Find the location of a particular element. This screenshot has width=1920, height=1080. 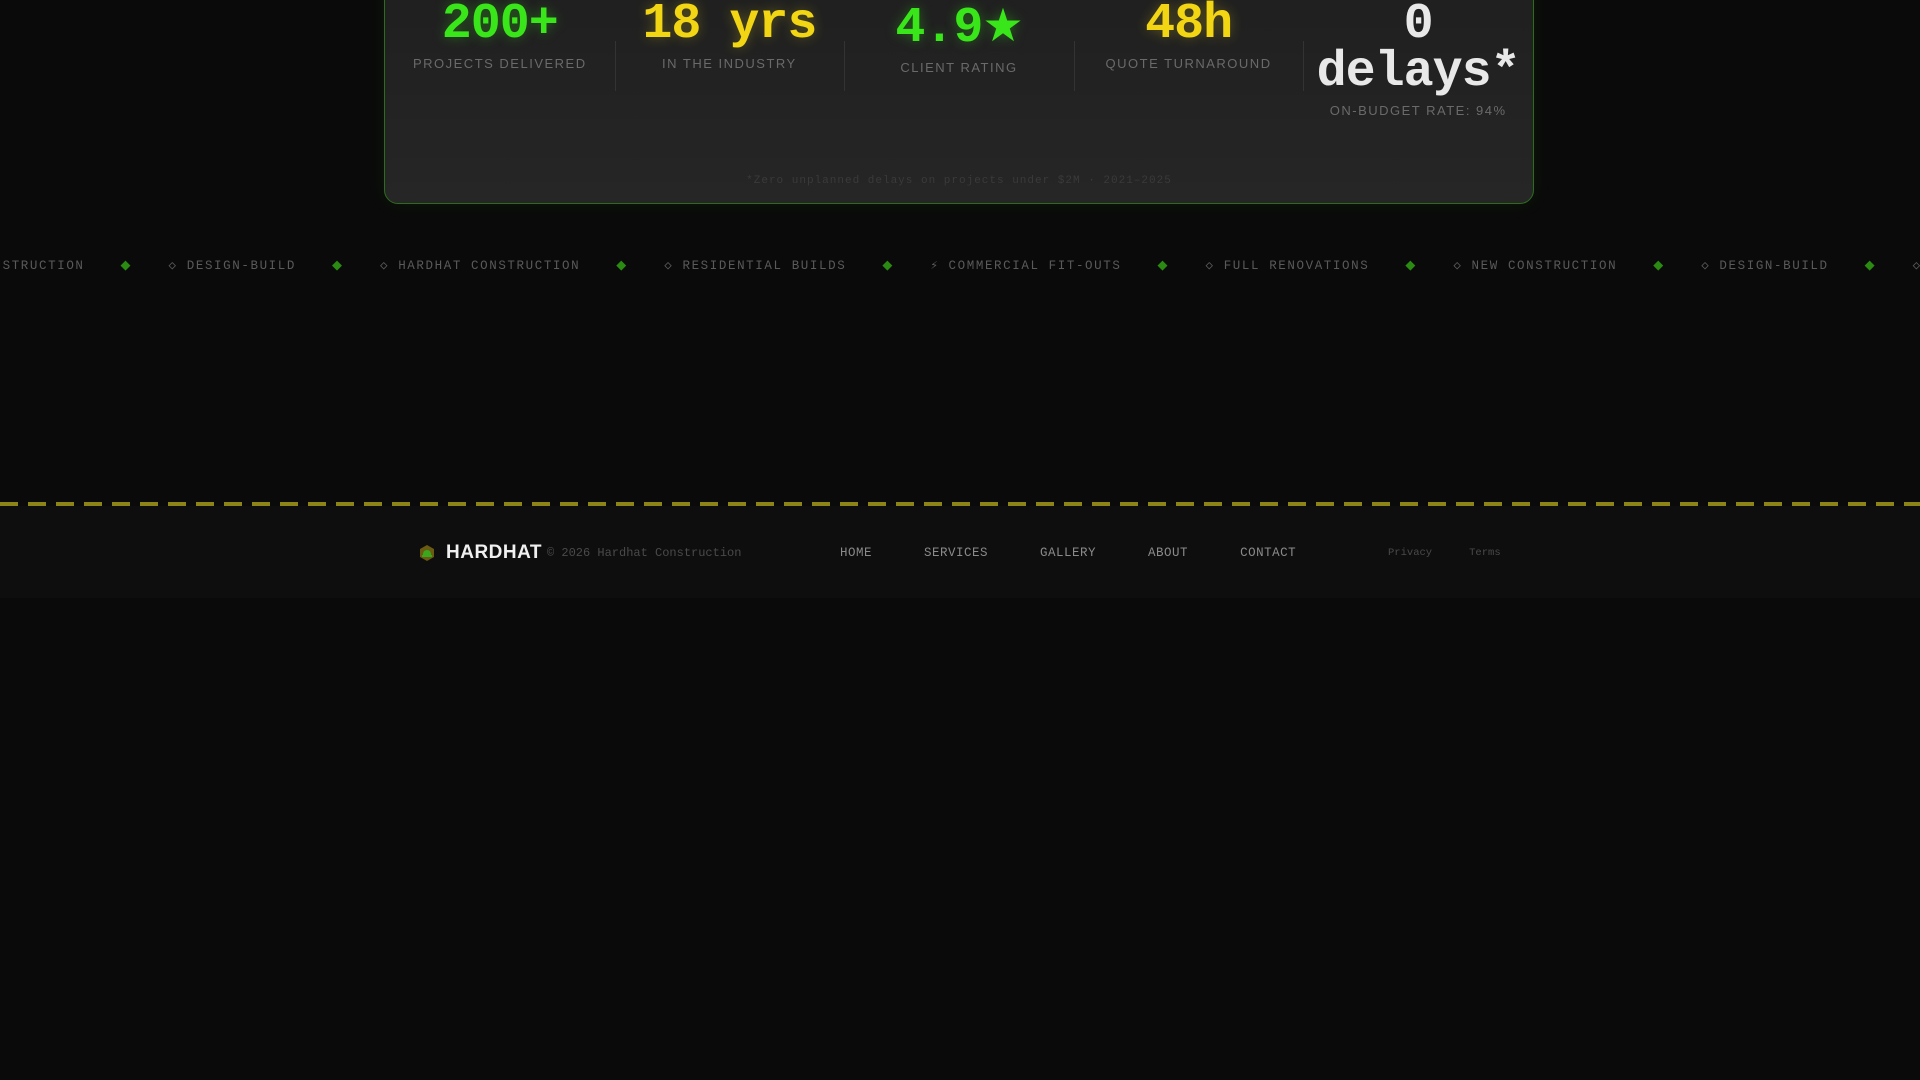

terms-link: Terms is located at coordinates (1485, 553).